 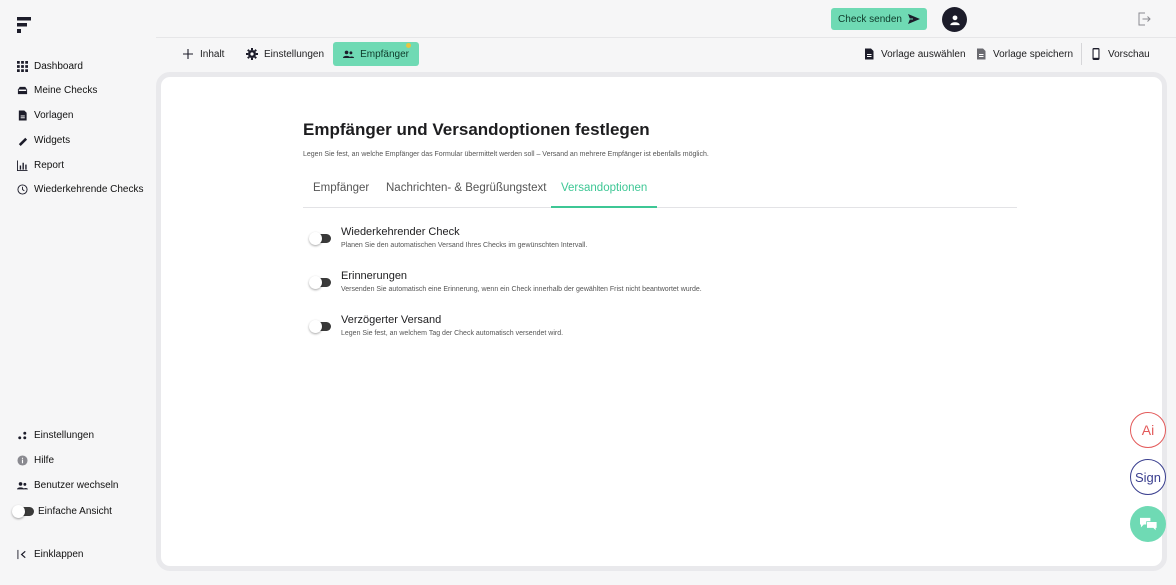 What do you see at coordinates (76, 485) in the screenshot?
I see `sidebar-item-label: Benutzer wechseln` at bounding box center [76, 485].